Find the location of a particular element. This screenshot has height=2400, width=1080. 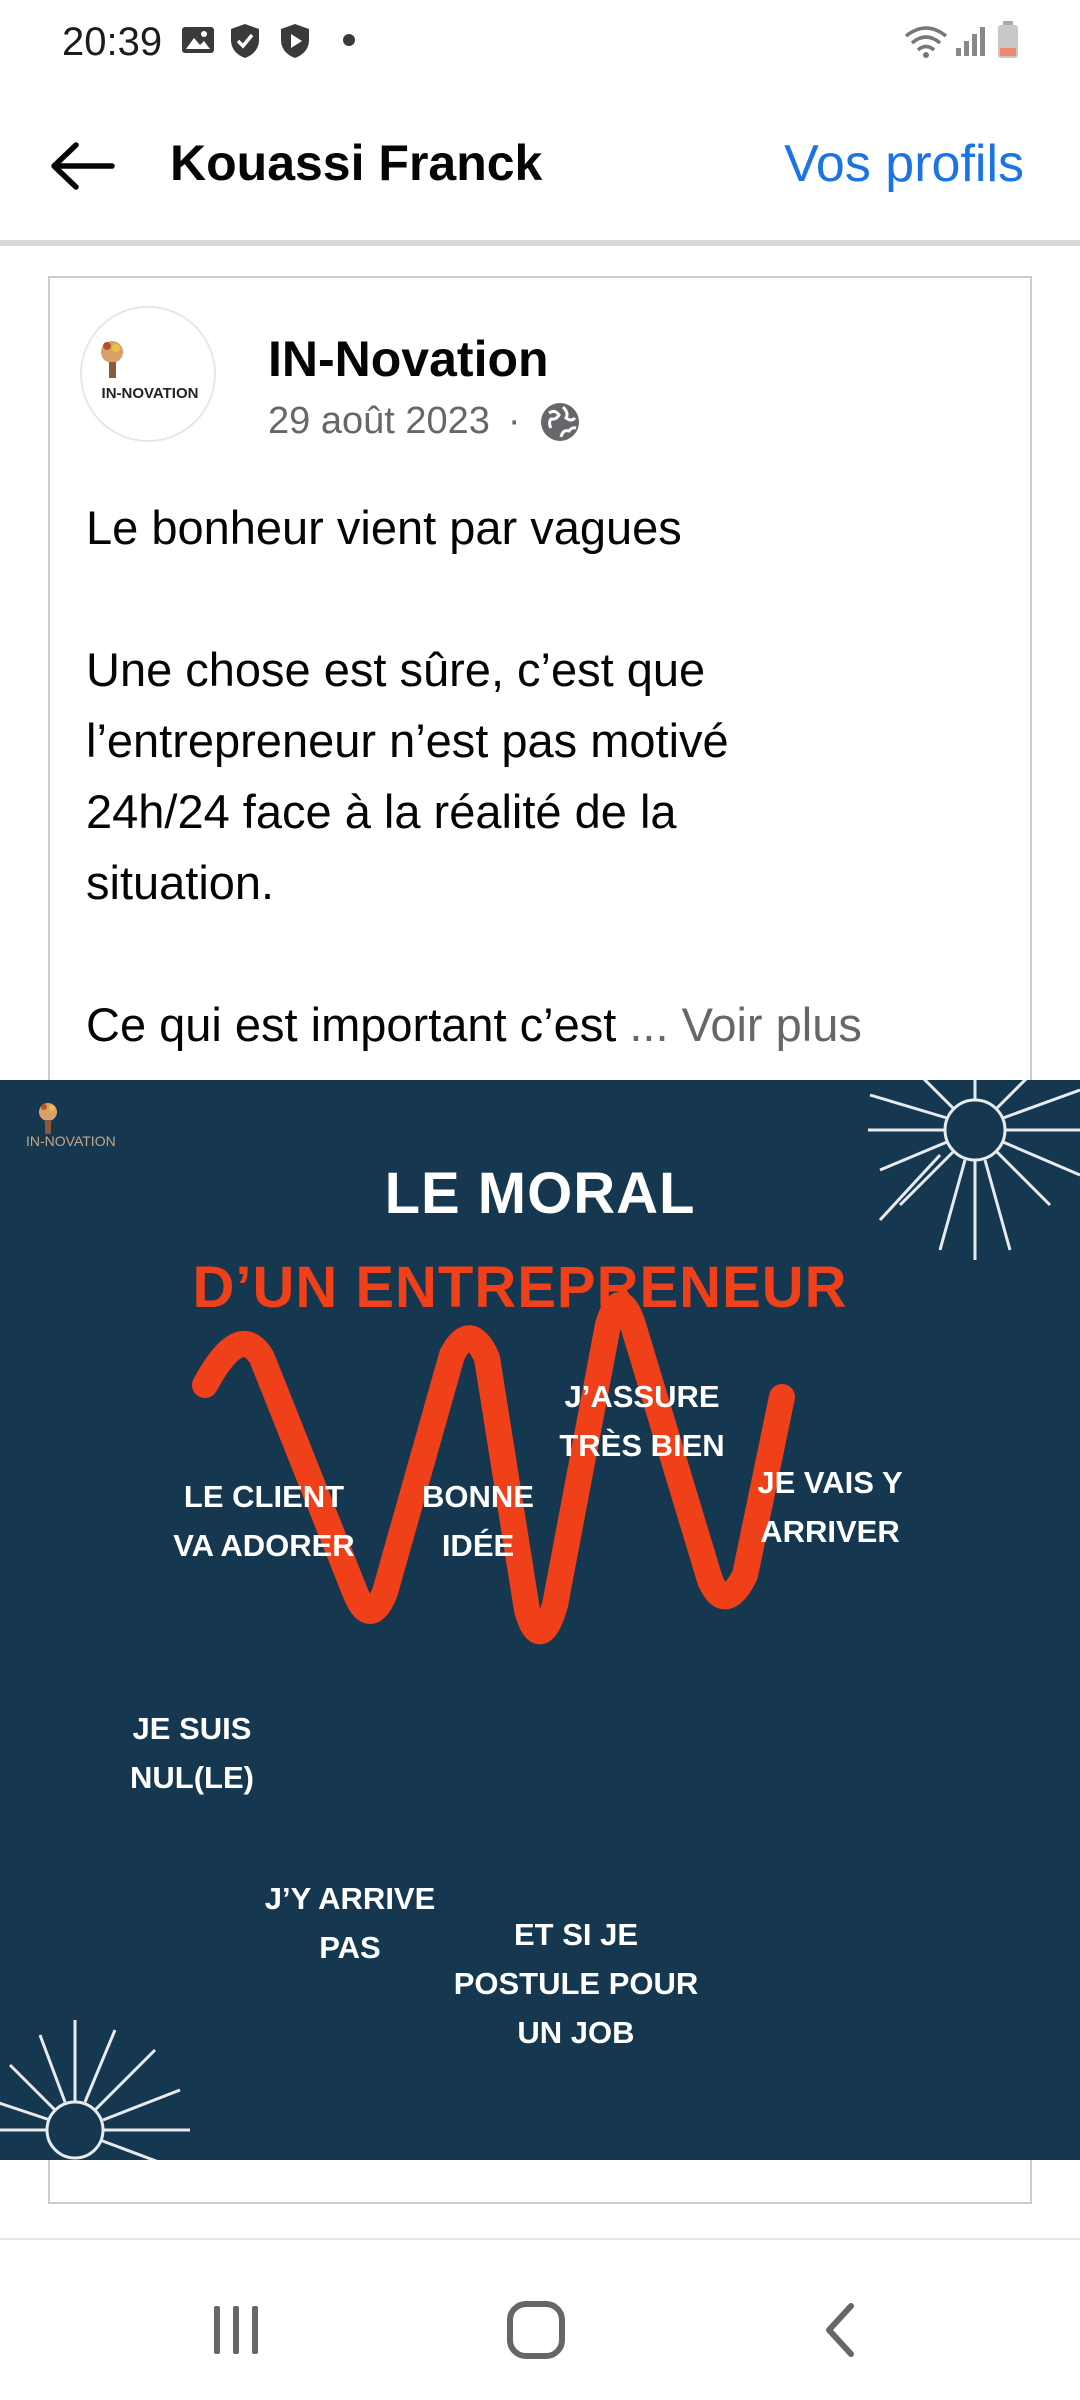

label-jassure: J’ASSURE TRÈS BIEN is located at coordinates (642, 1421).